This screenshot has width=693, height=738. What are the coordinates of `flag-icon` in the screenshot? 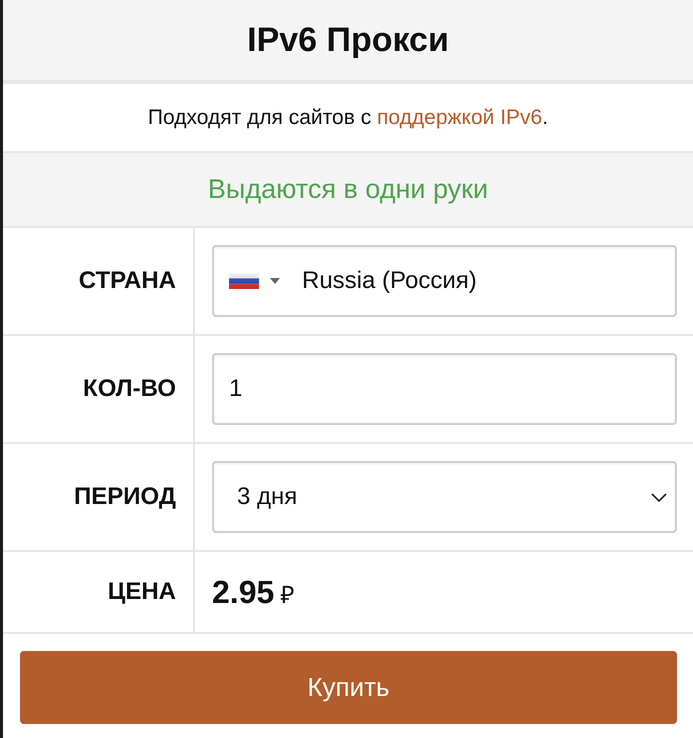 It's located at (244, 281).